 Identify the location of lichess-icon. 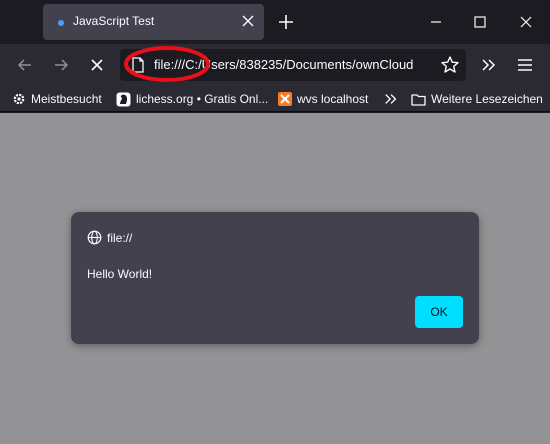
(123, 99).